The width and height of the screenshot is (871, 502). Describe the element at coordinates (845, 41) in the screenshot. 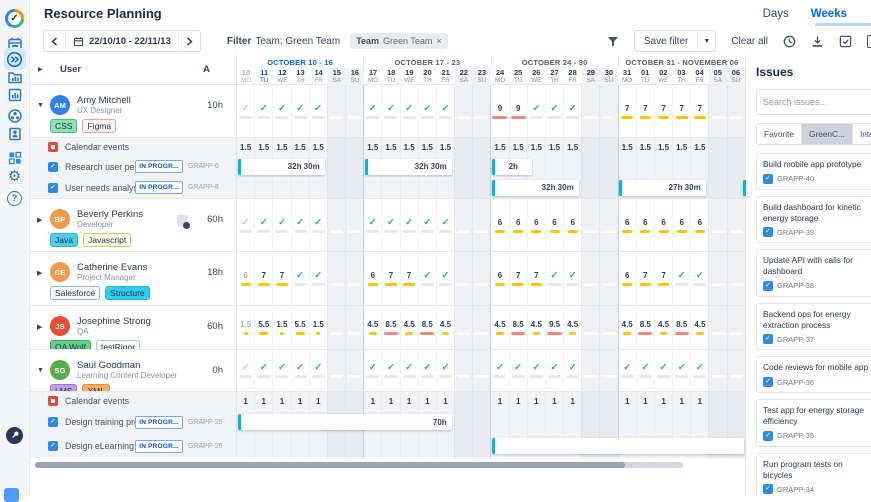

I see `edit-checkbox-icon` at that location.